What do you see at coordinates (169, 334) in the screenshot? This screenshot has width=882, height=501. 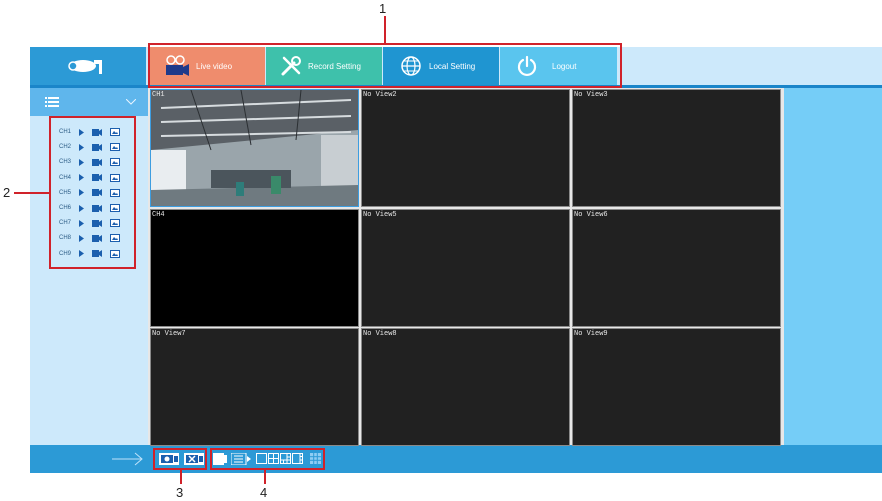 I see `video-cell-label: No View7` at bounding box center [169, 334].